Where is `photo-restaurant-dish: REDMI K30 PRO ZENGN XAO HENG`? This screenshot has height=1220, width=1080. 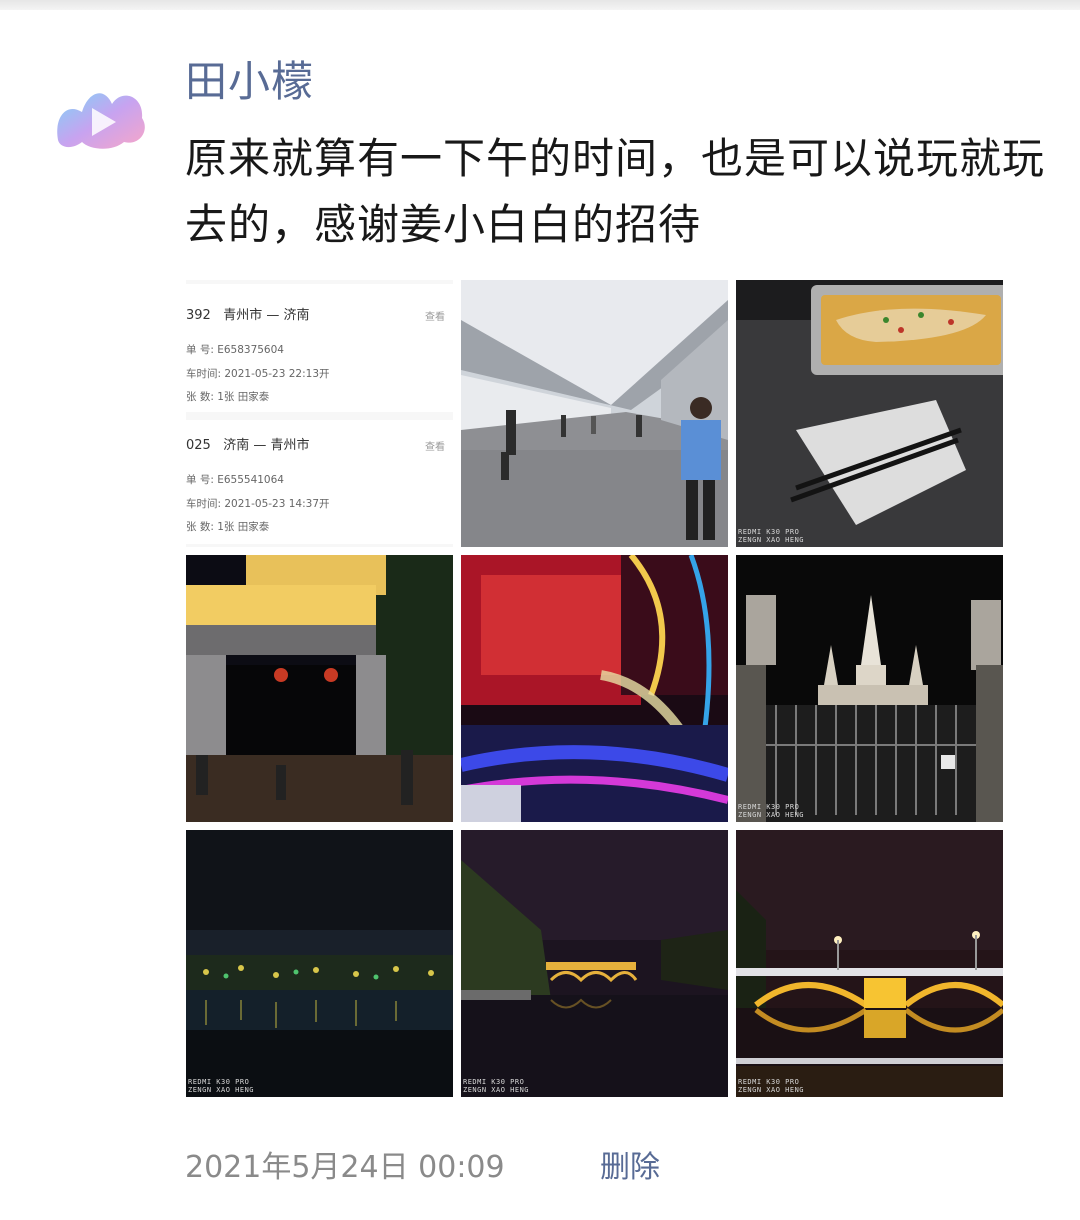
photo-restaurant-dish: REDMI K30 PRO ZENGN XAO HENG is located at coordinates (869, 413).